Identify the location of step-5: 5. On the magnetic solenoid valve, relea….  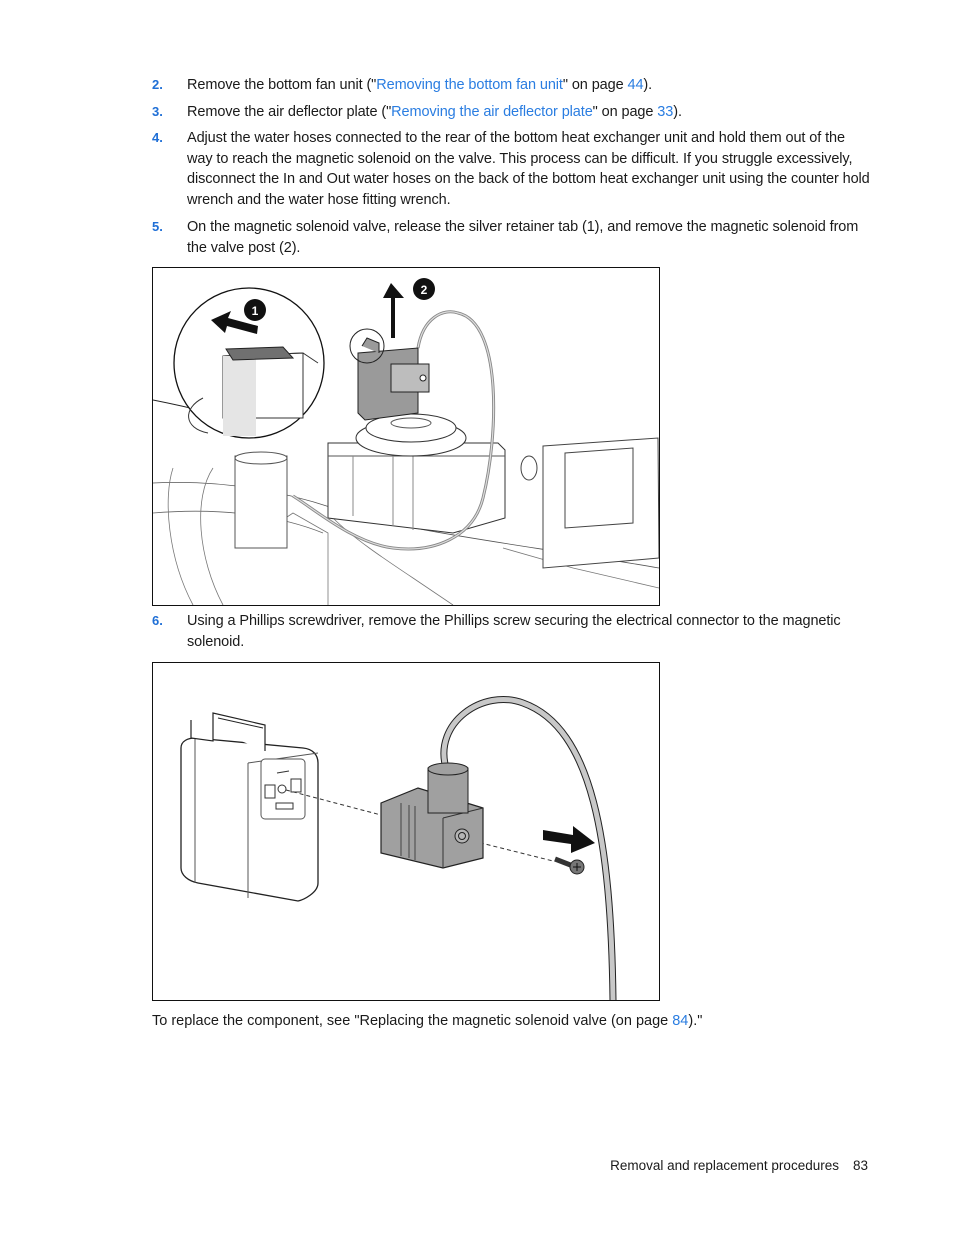
(512, 237).